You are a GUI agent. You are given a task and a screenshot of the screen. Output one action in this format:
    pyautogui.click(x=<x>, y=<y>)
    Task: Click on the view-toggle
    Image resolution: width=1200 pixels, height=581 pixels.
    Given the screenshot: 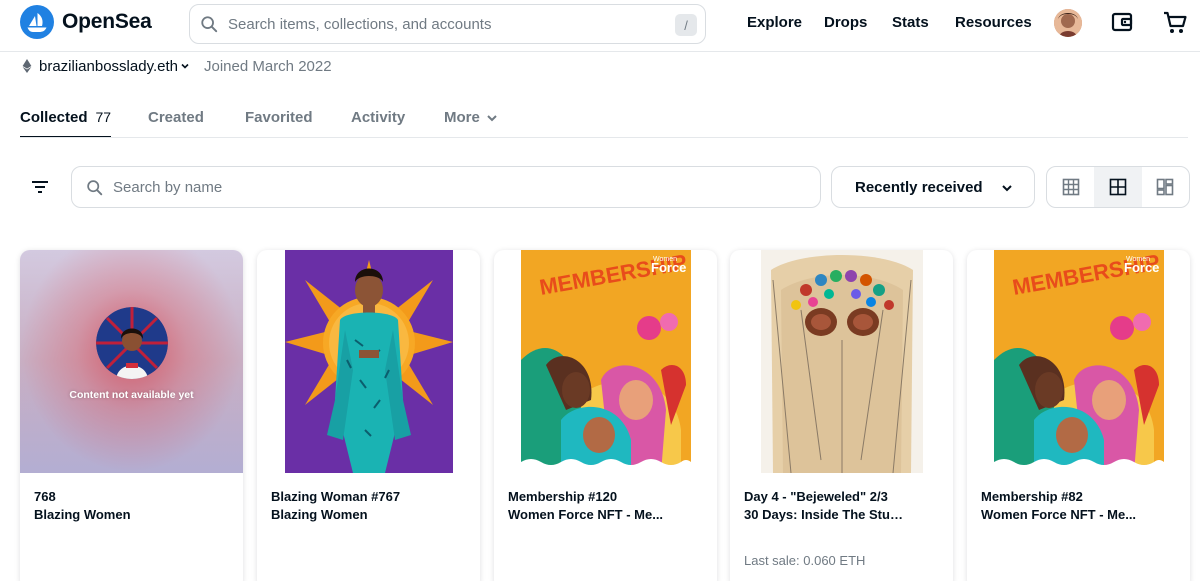 What is the action you would take?
    pyautogui.click(x=1118, y=187)
    